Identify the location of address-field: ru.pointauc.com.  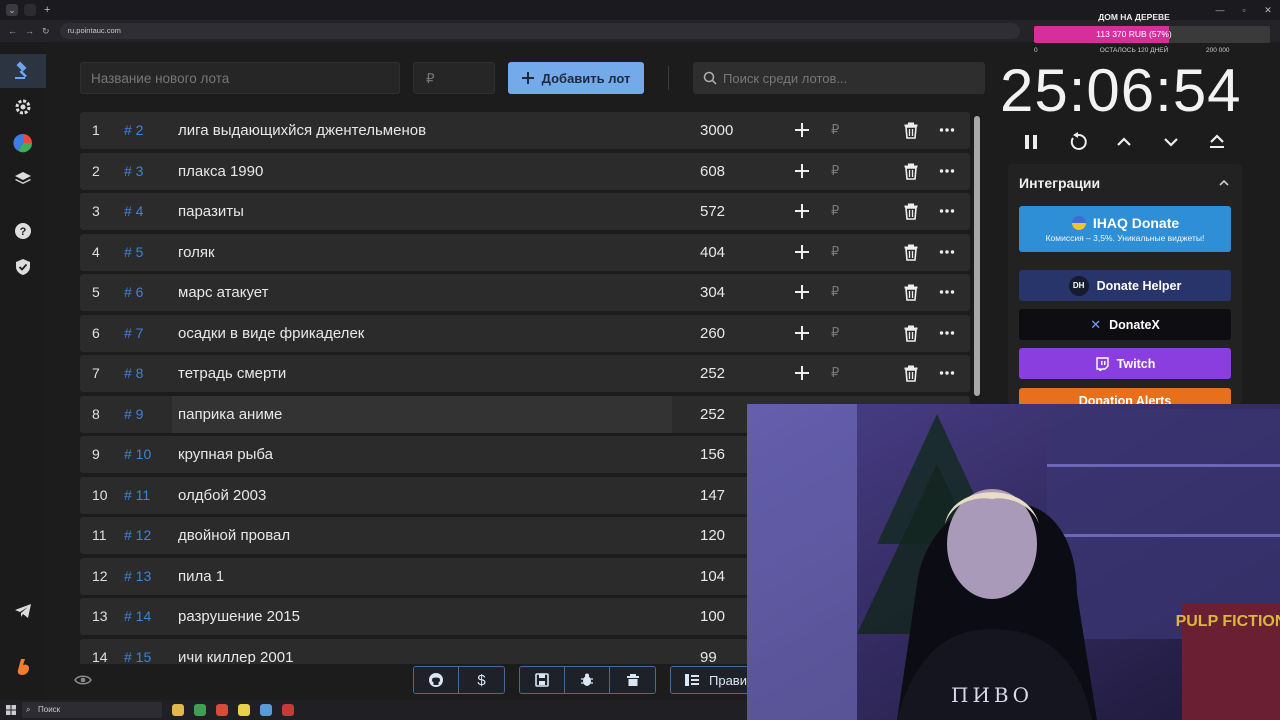
(539, 31).